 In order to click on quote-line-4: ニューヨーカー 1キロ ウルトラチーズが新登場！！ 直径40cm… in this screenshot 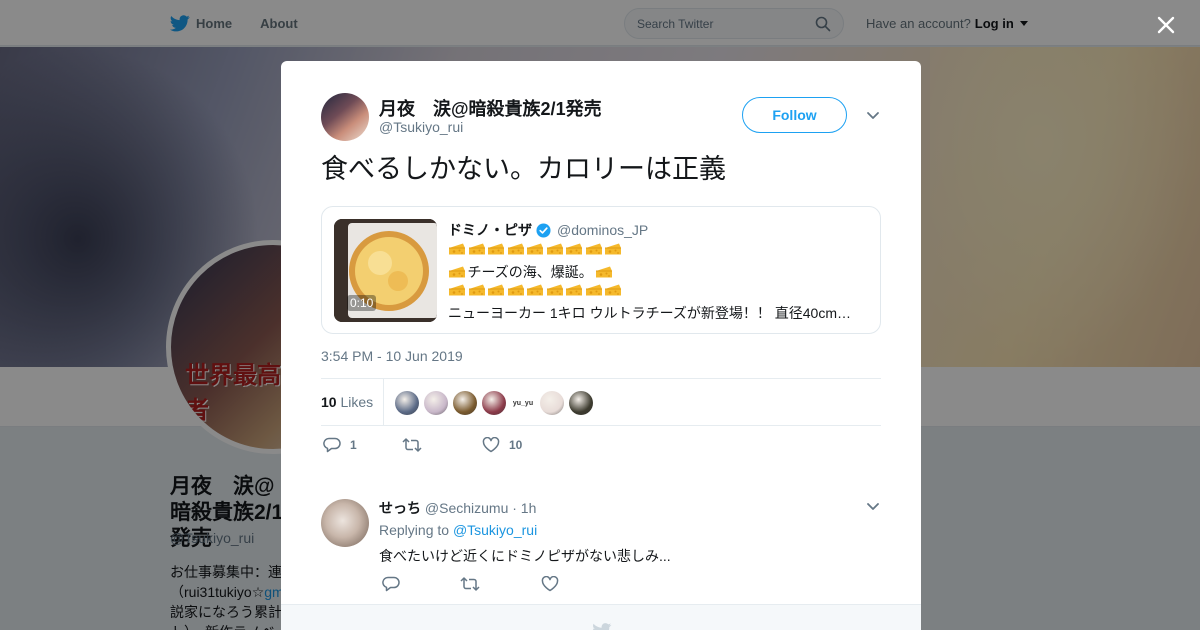, I will do `click(649, 313)`.